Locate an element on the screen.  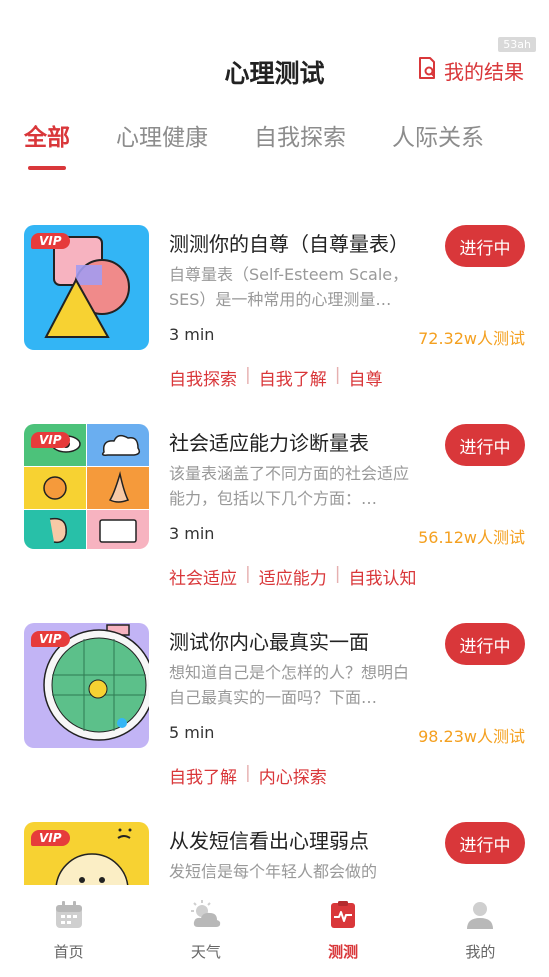
tab-label: 自我探索 is located at coordinates (300, 138).